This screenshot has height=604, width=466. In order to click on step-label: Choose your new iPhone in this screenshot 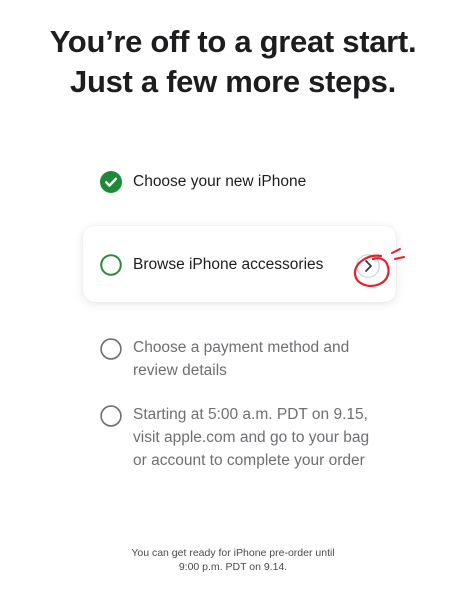, I will do `click(220, 181)`.